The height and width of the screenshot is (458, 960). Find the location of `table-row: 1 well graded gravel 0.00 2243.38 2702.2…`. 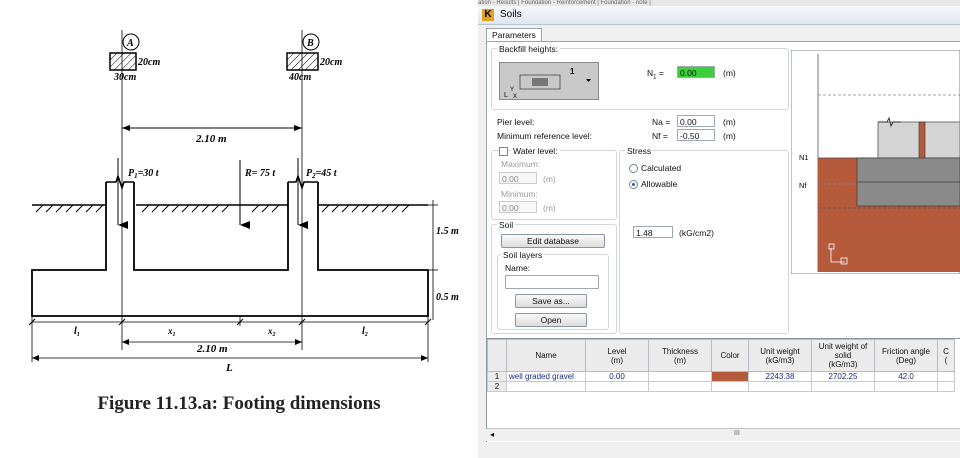

table-row: 1 well graded gravel 0.00 2243.38 2702.2… is located at coordinates (721, 376).